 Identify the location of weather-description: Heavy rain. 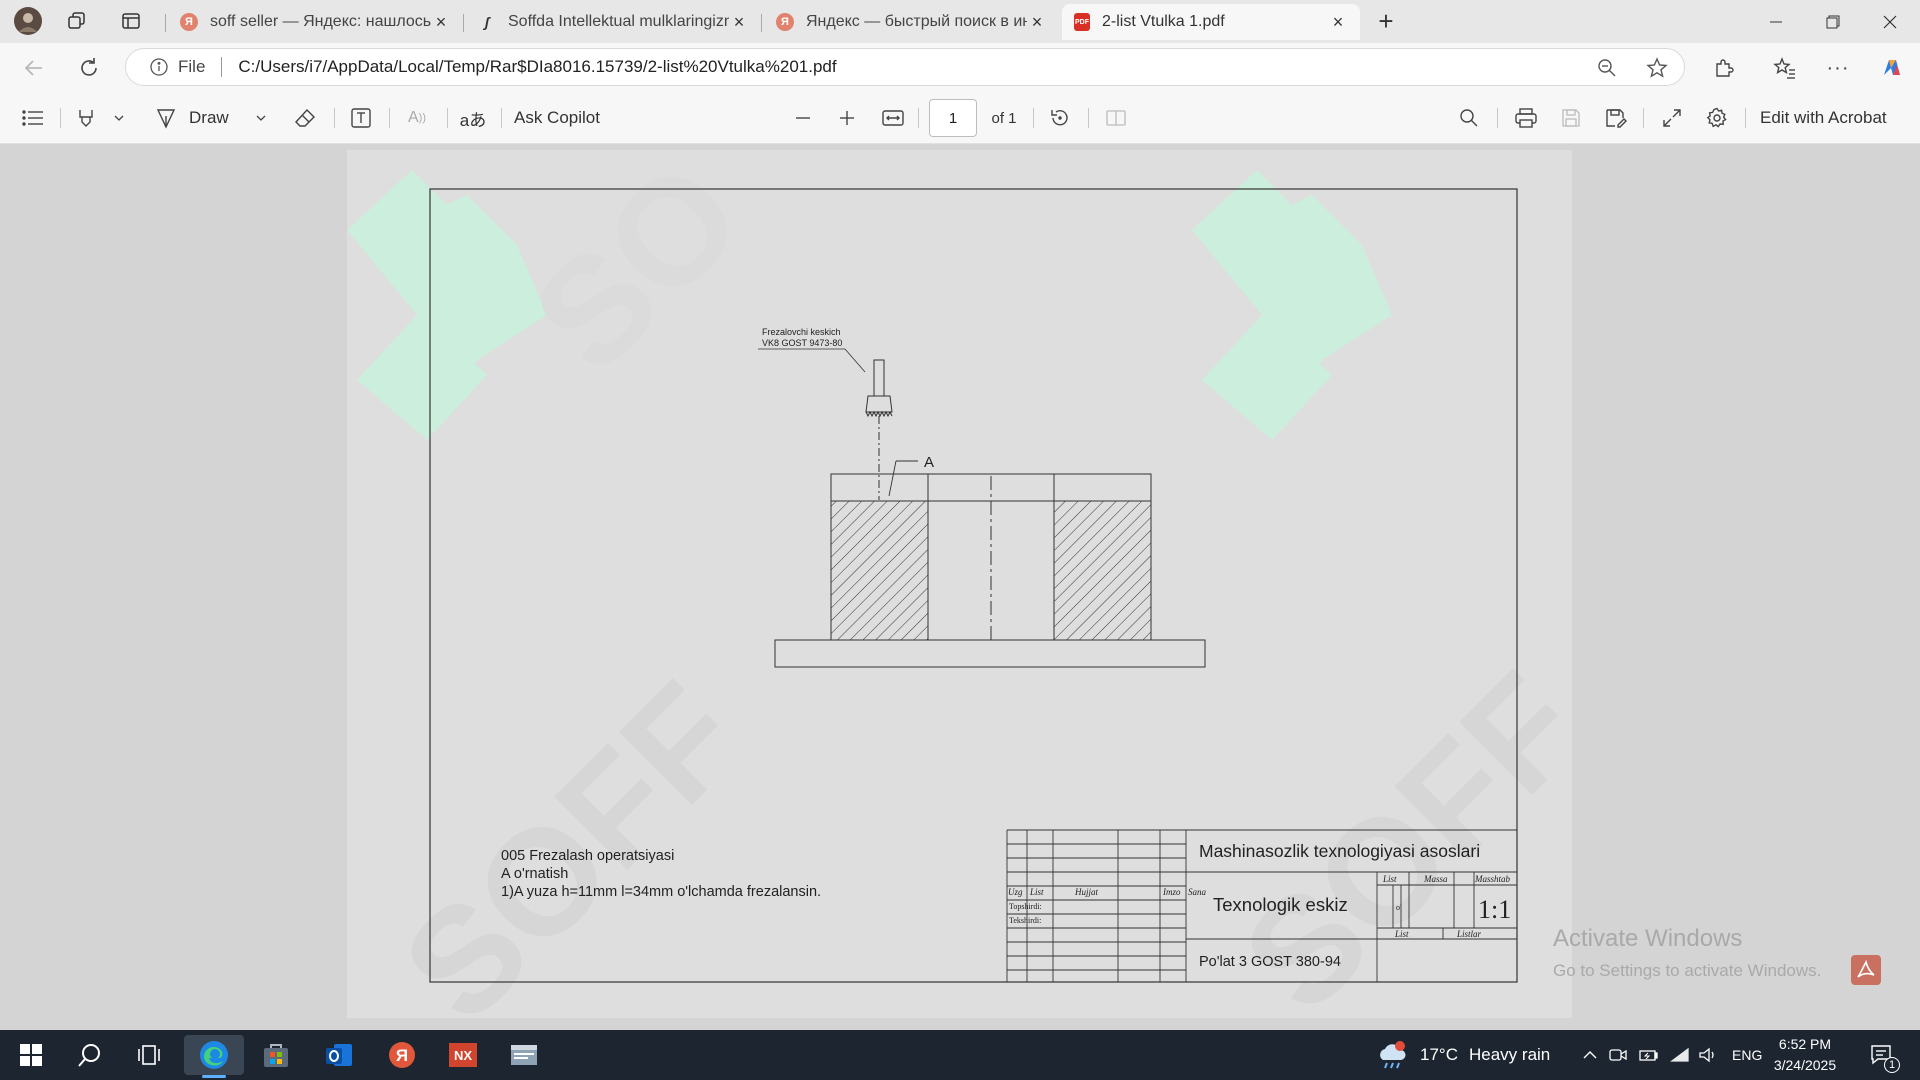
(1509, 1055).